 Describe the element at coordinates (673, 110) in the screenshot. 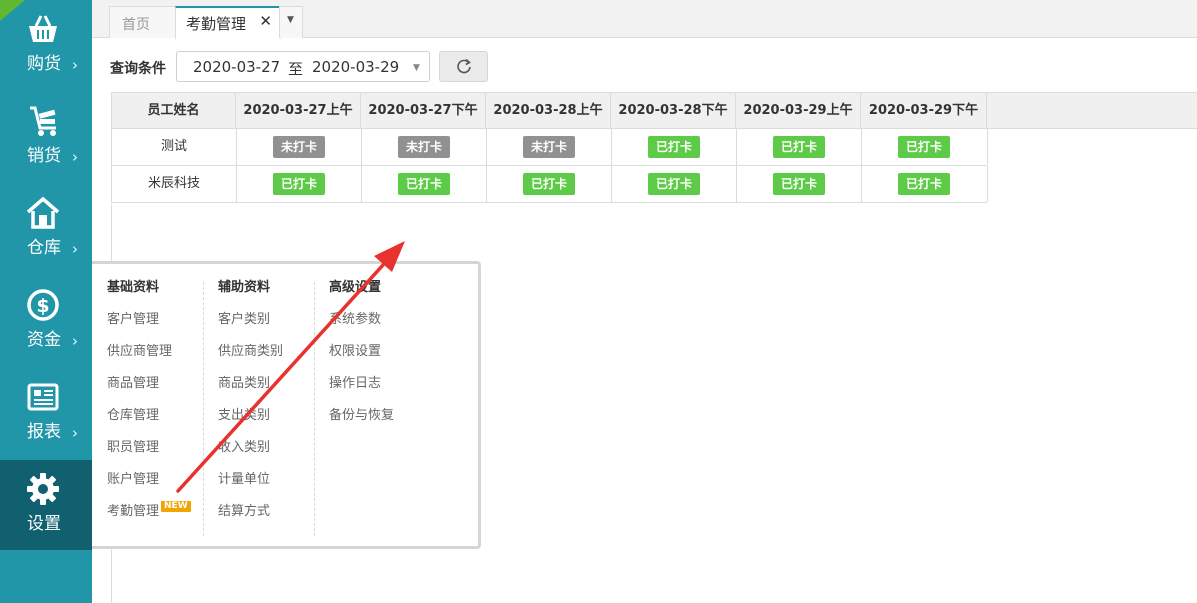

I see `column-header: 2020-03-28下午` at that location.